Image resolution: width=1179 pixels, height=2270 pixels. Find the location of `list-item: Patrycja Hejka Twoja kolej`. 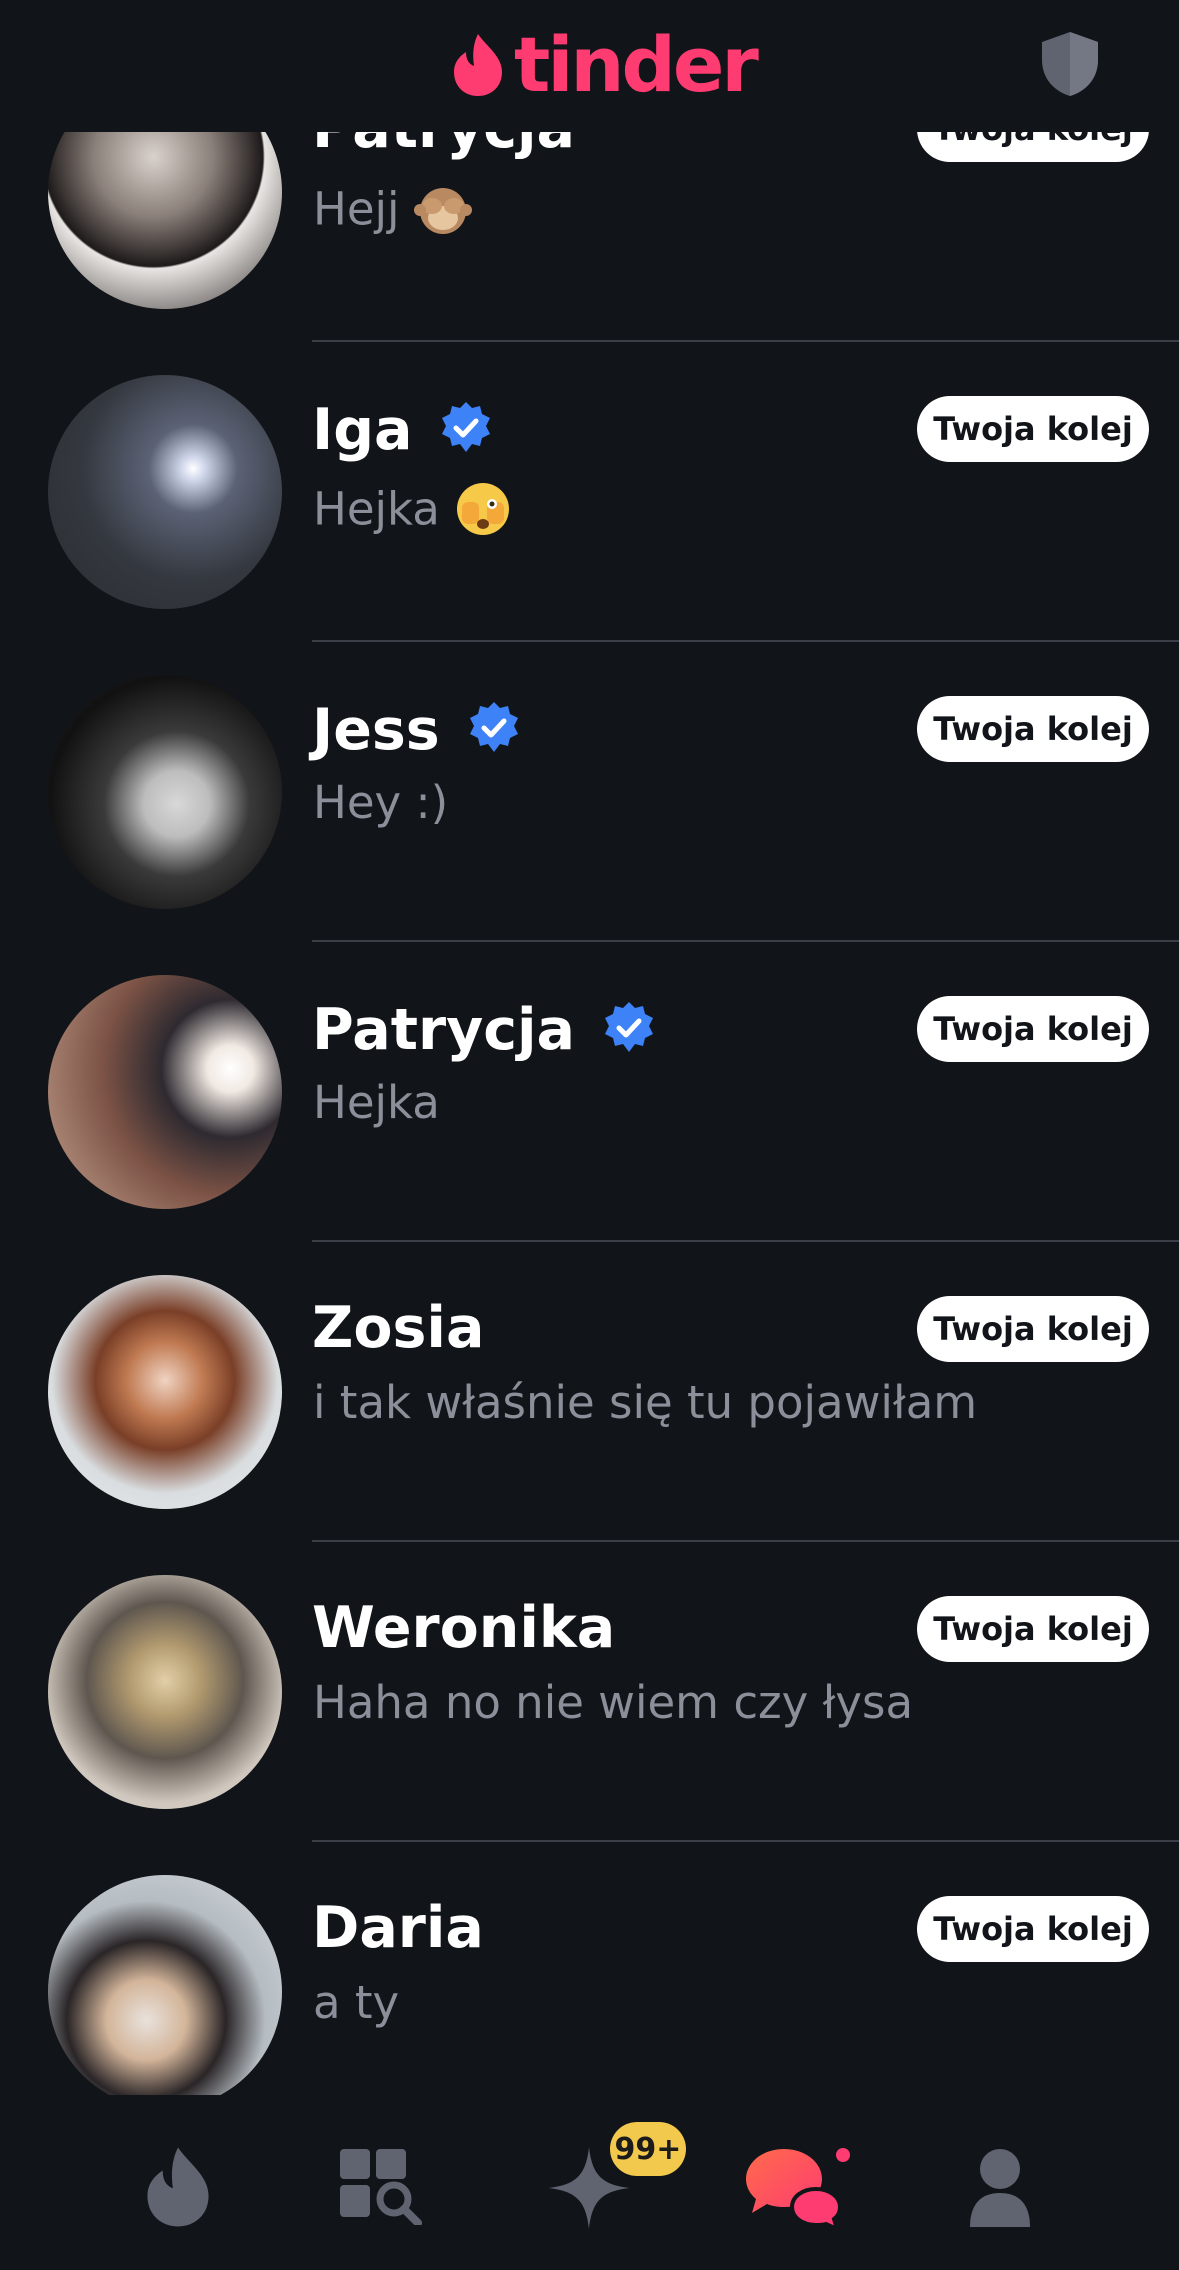

list-item: Patrycja Hejka Twoja kolej is located at coordinates (589, 1092).